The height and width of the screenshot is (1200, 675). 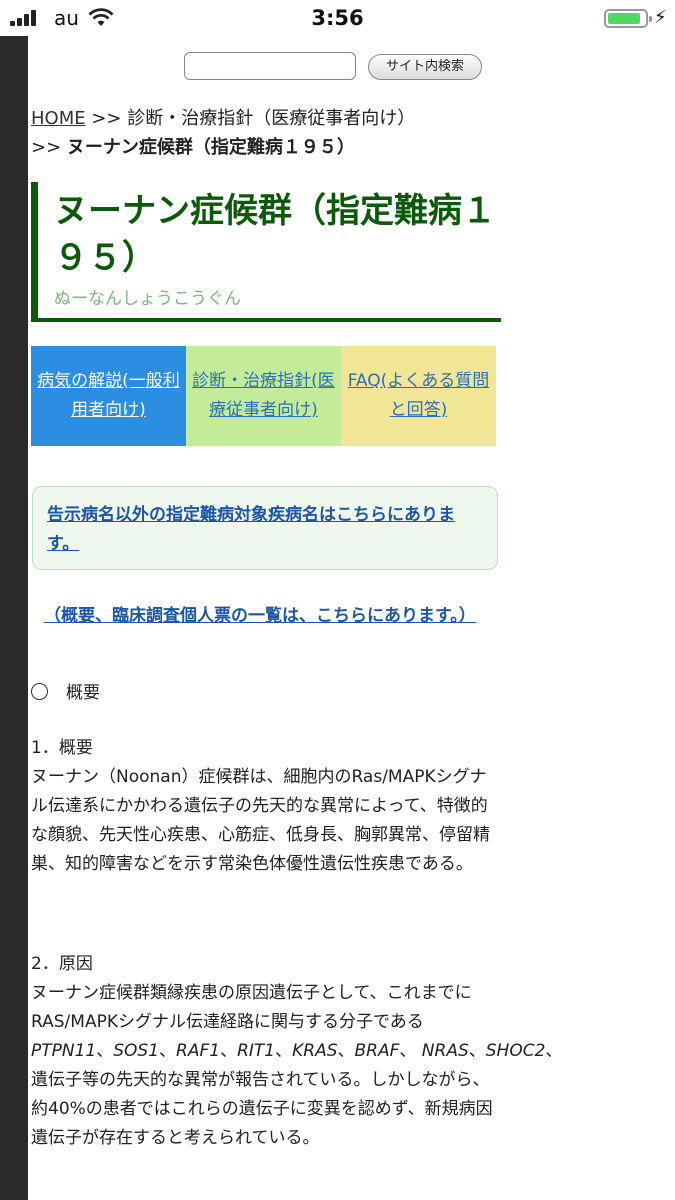 I want to click on tab-label: 病気の解説(一般利用者向け), so click(x=108, y=395).